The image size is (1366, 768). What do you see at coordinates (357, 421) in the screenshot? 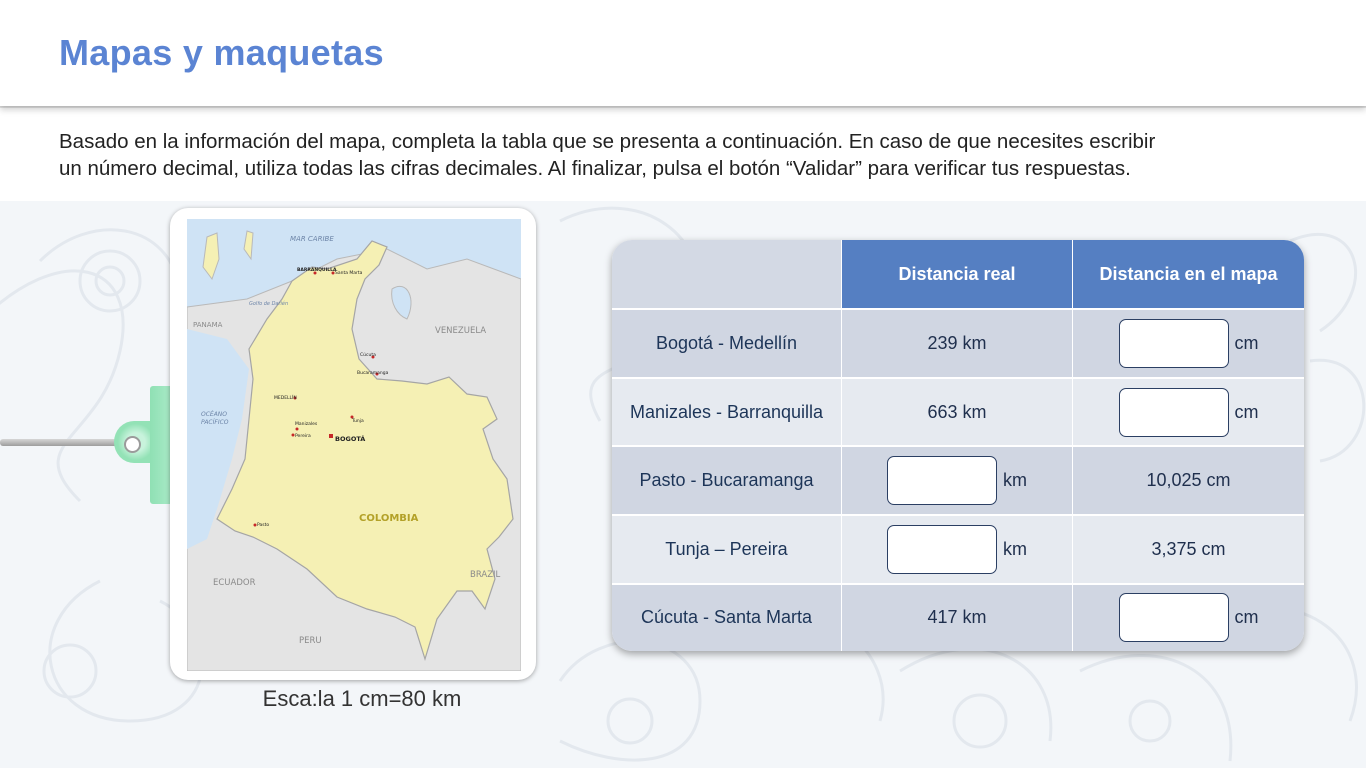
I see `city-tunja: Tunja` at bounding box center [357, 421].